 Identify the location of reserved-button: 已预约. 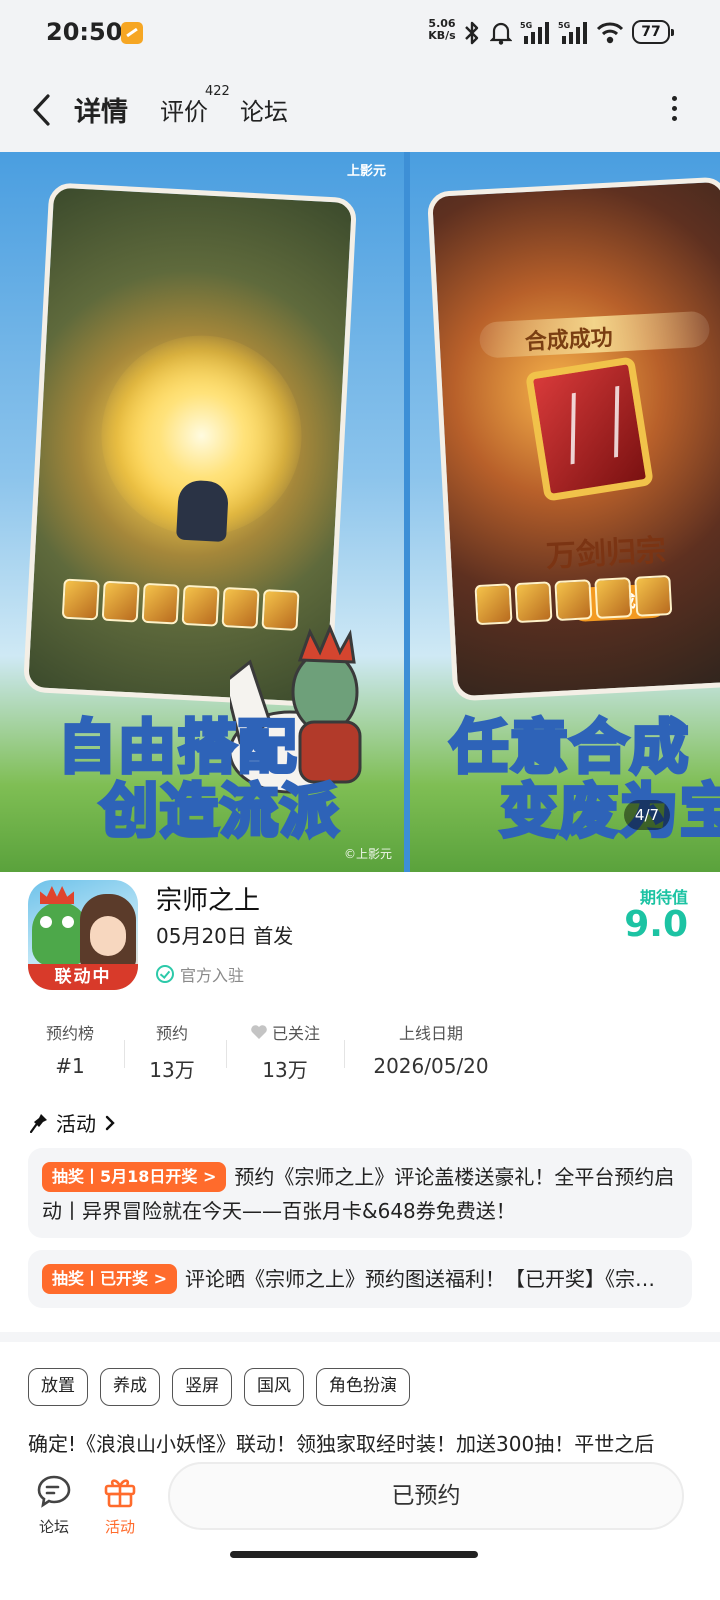
(426, 1496).